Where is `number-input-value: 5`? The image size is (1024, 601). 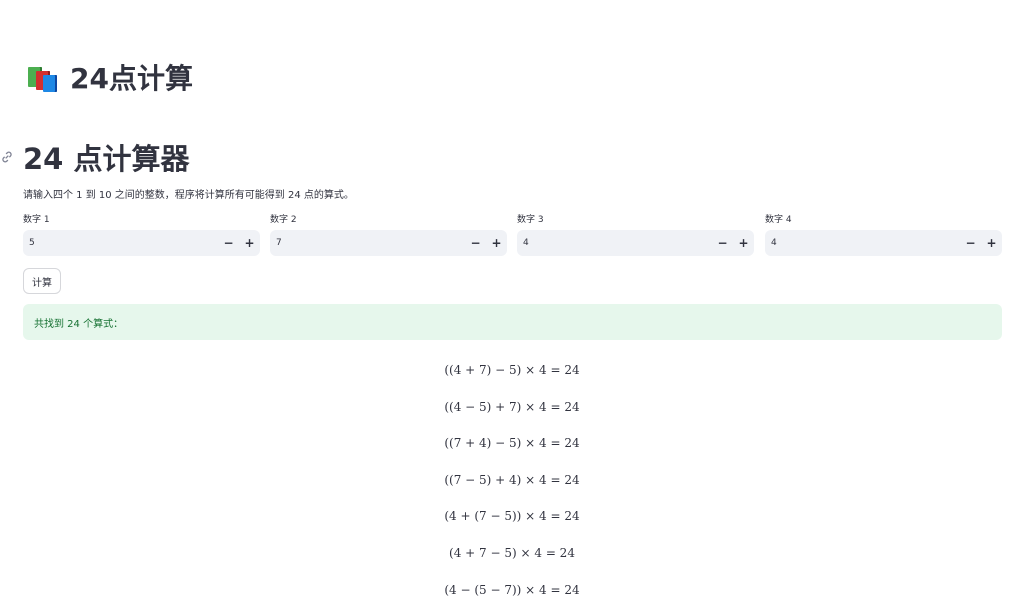
number-input-value: 5 is located at coordinates (120, 243).